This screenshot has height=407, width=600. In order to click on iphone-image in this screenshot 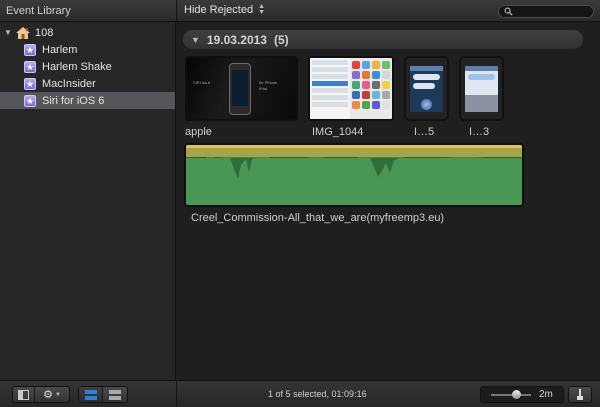, I will do `click(240, 89)`.